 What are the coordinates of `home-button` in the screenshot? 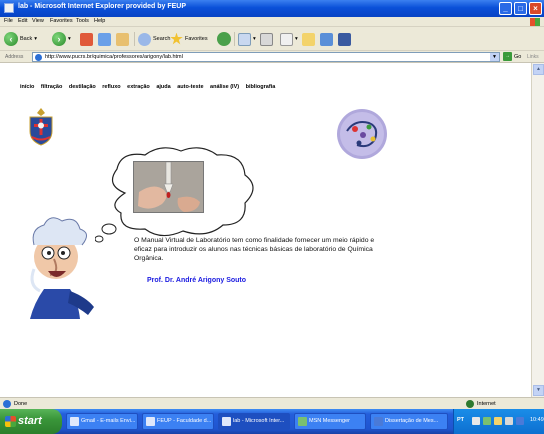 It's located at (122, 39).